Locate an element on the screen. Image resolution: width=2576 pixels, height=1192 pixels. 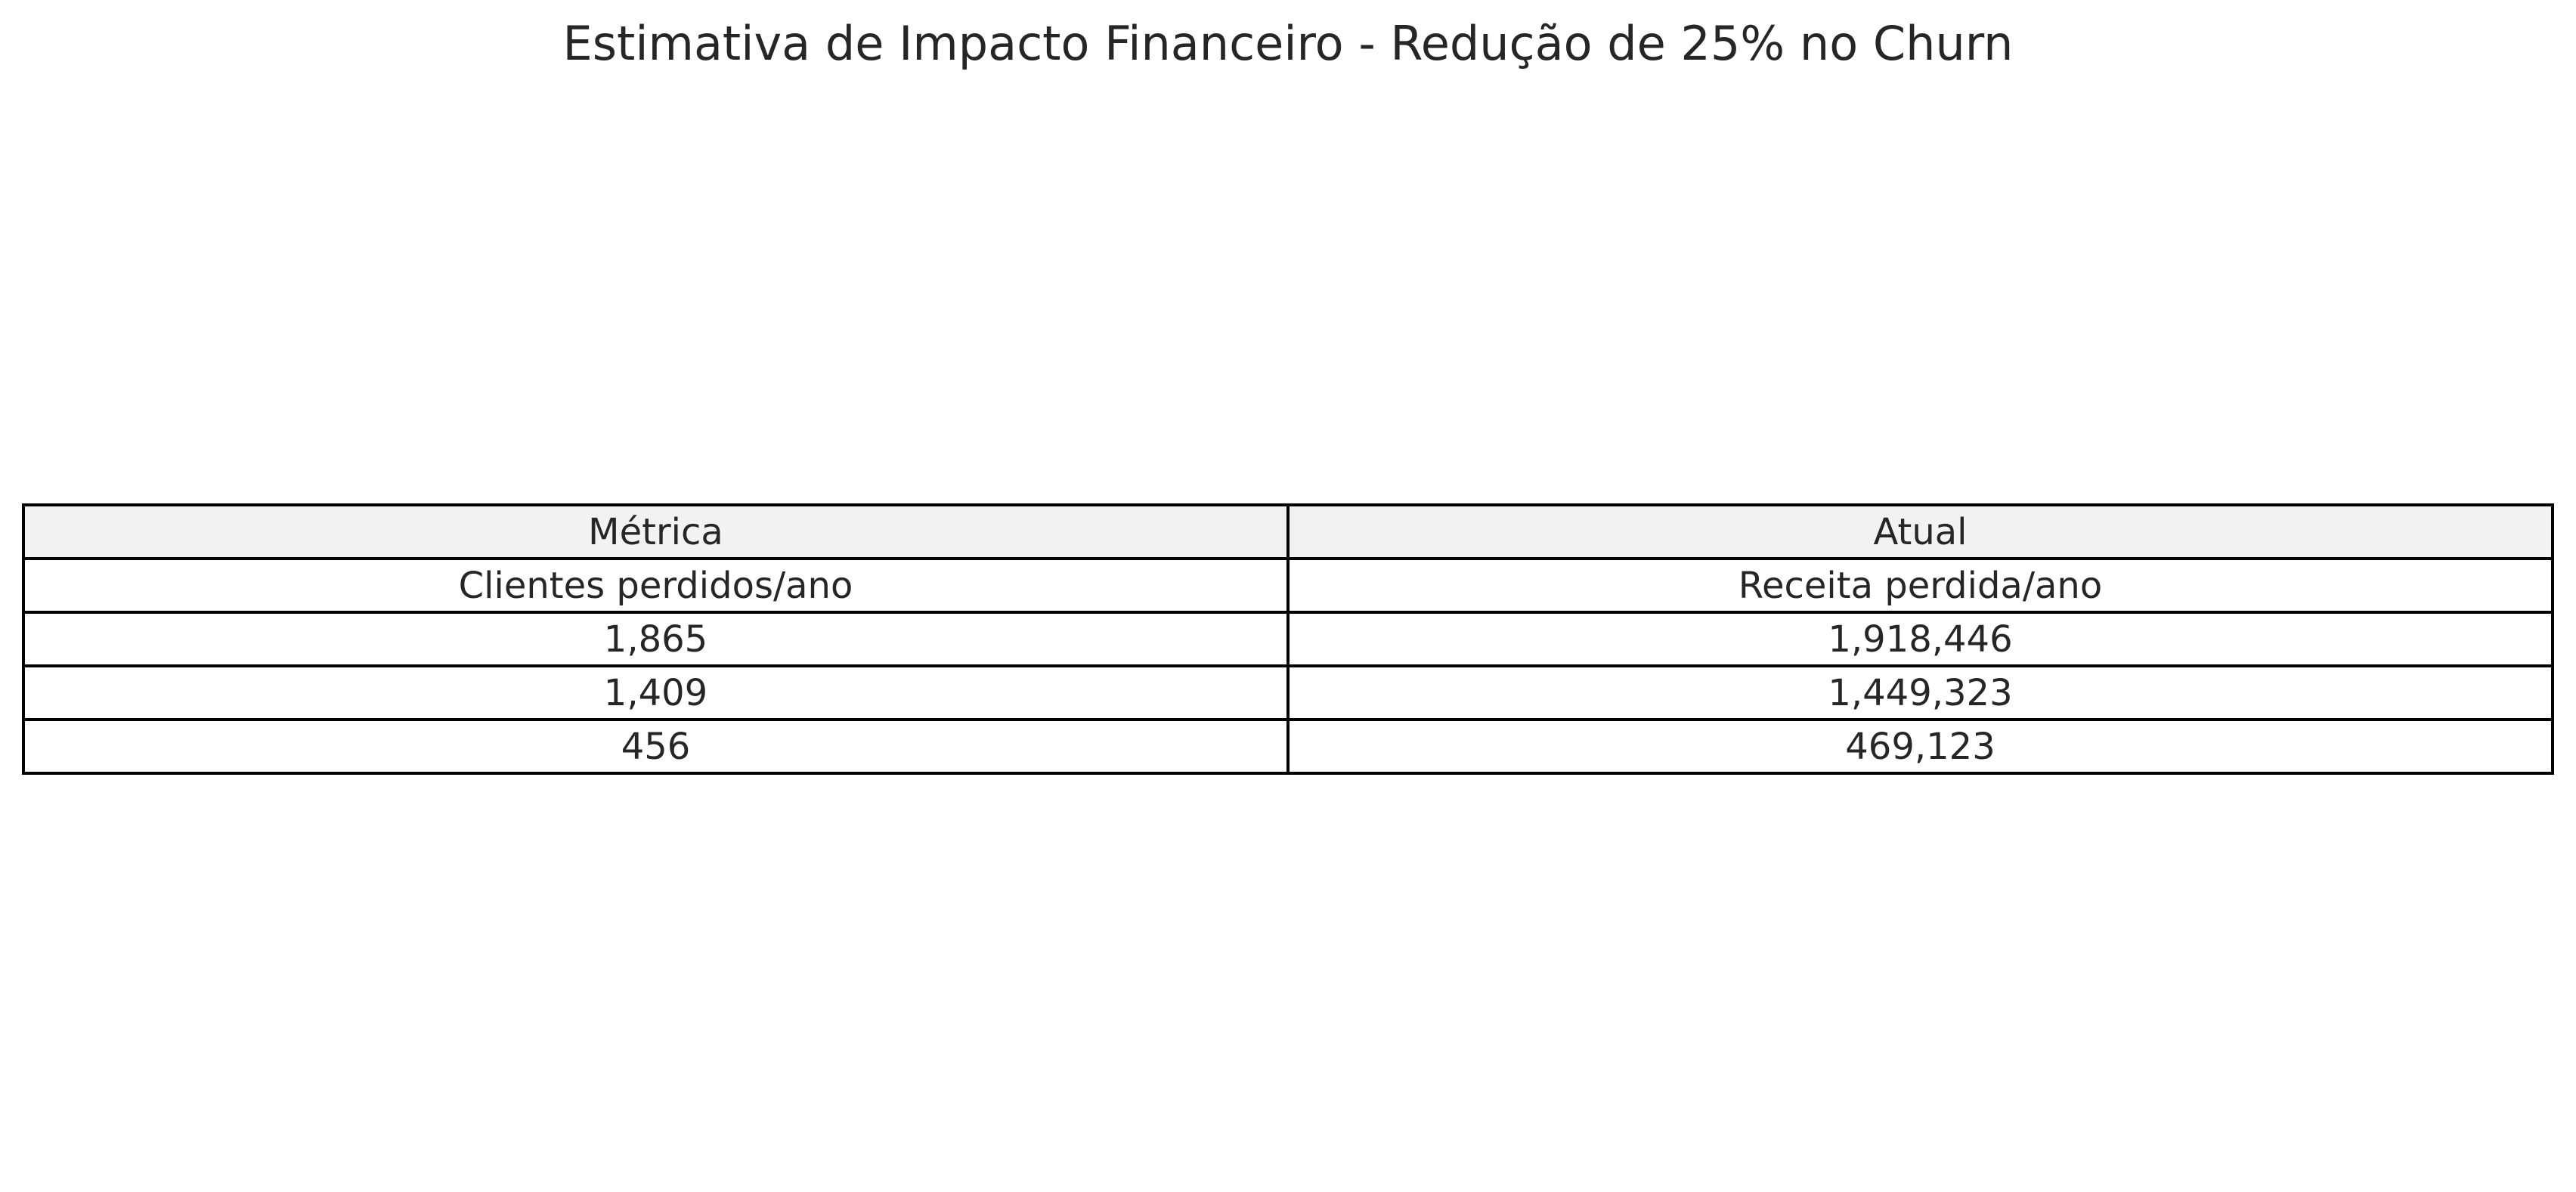
table-cell: Clientes perdidos/ano is located at coordinates (656, 586).